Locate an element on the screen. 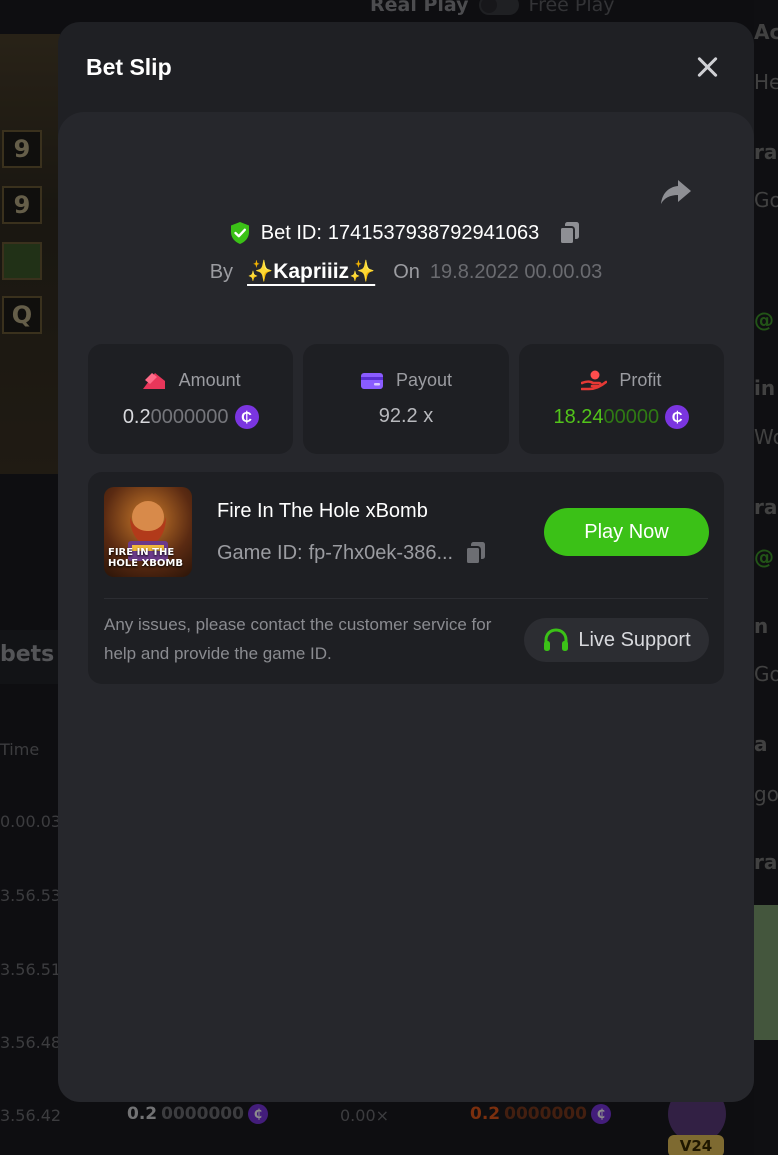 Image resolution: width=778 pixels, height=1155 pixels. by-label: By is located at coordinates (221, 271).